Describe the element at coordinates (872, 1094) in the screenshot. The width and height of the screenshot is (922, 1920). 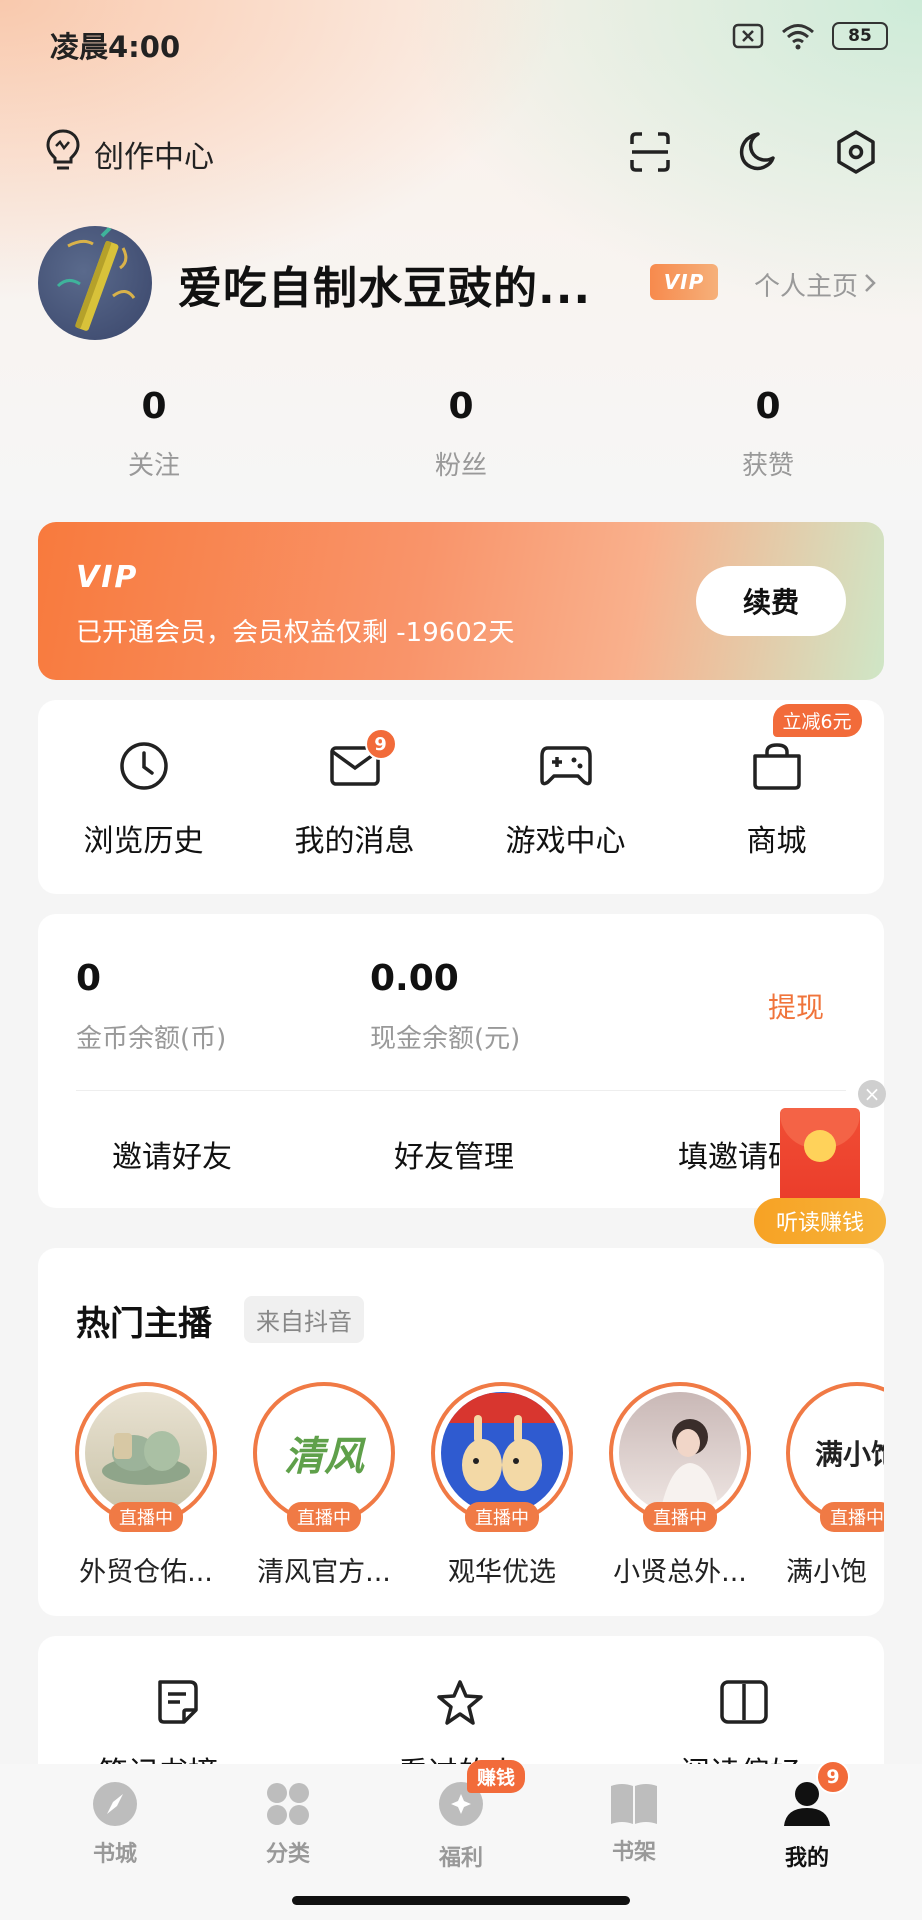
I see `close-icon: ×` at that location.